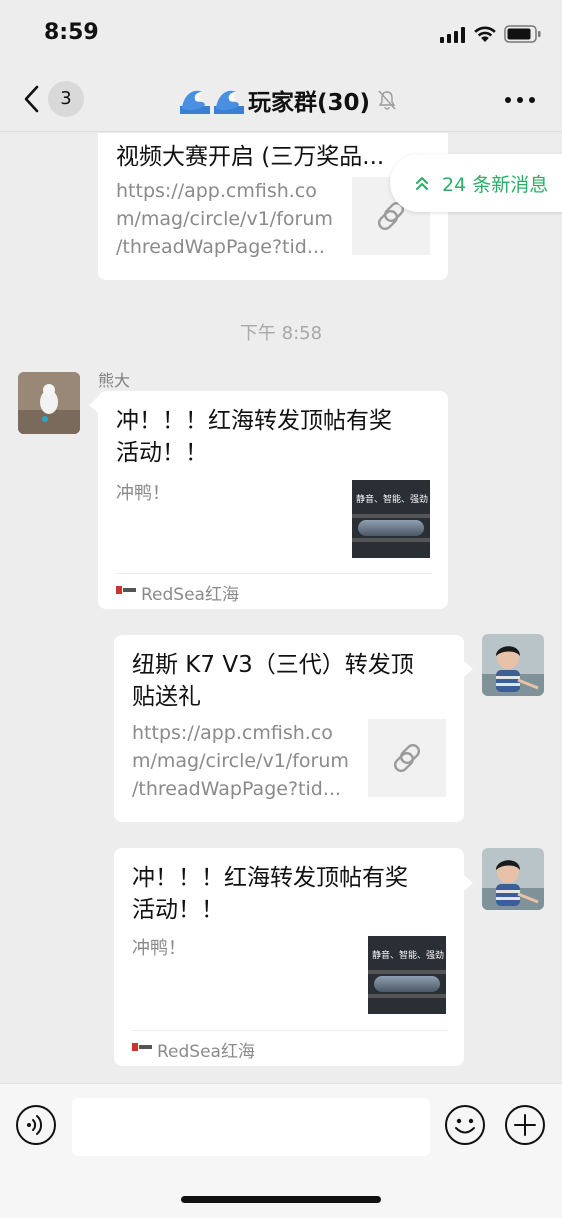 Image resolution: width=562 pixels, height=1218 pixels. Describe the element at coordinates (281, 333) in the screenshot. I see `timestamp: 下午 8:58` at that location.